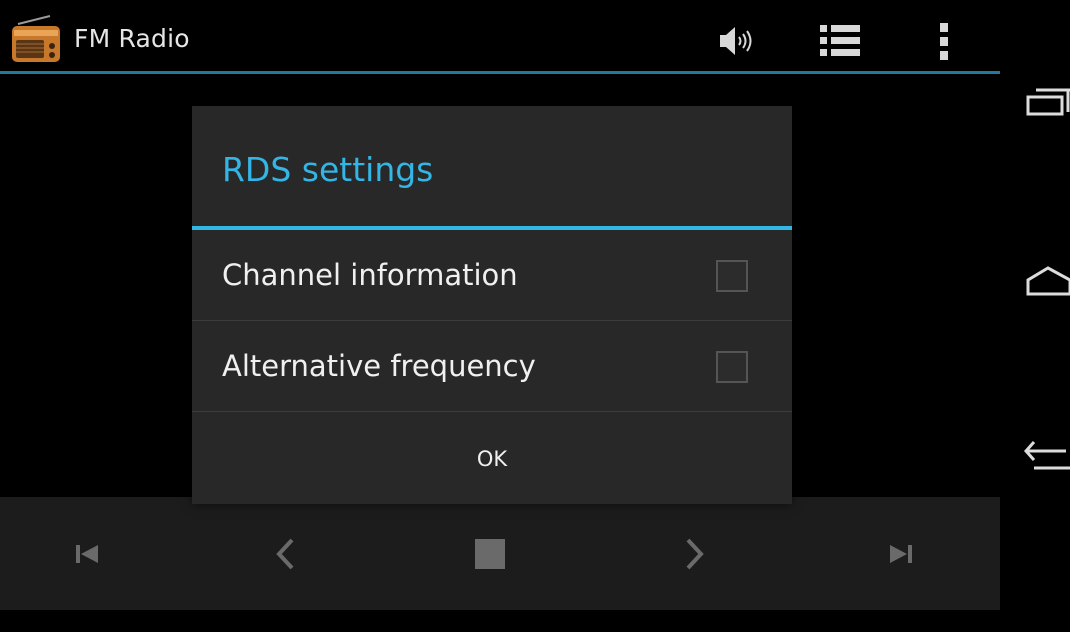 This screenshot has width=1070, height=632. Describe the element at coordinates (490, 554) in the screenshot. I see `stop-icon` at that location.